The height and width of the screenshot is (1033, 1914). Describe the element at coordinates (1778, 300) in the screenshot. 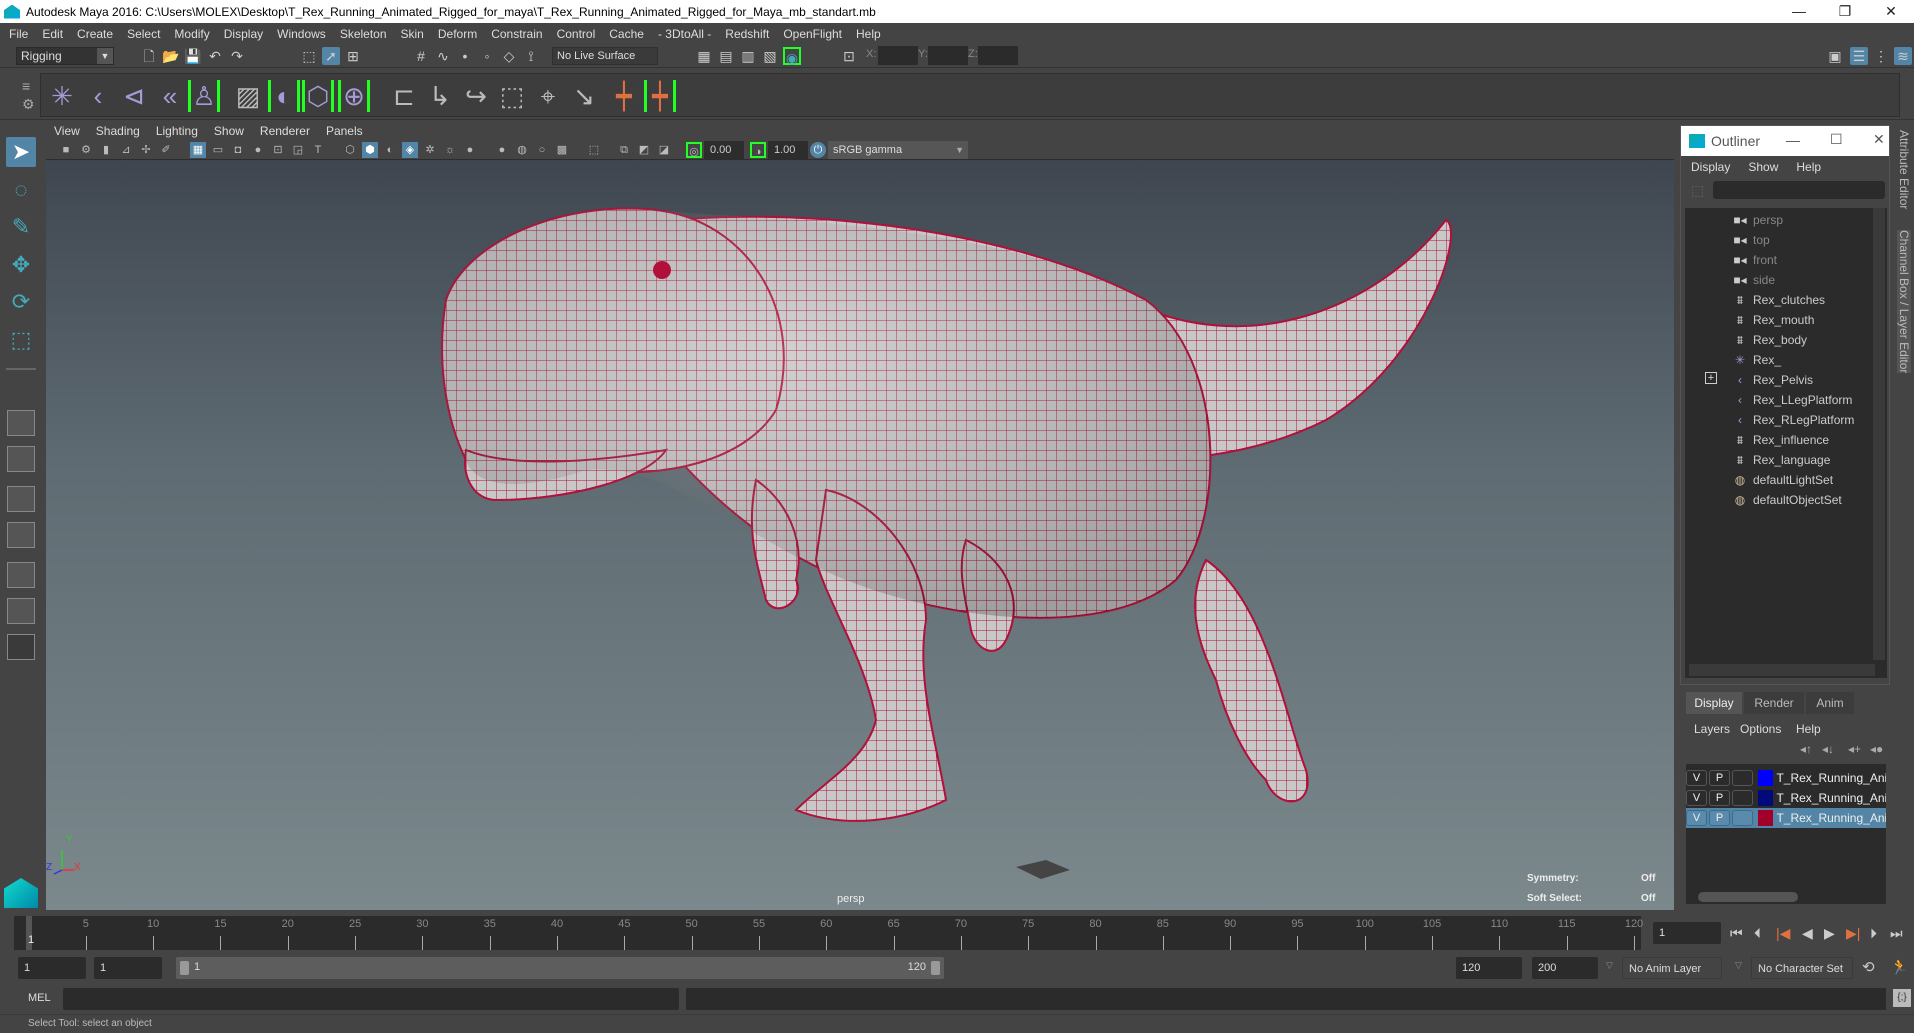

I see `outliner-item: ⩩ Rex_clutches` at that location.